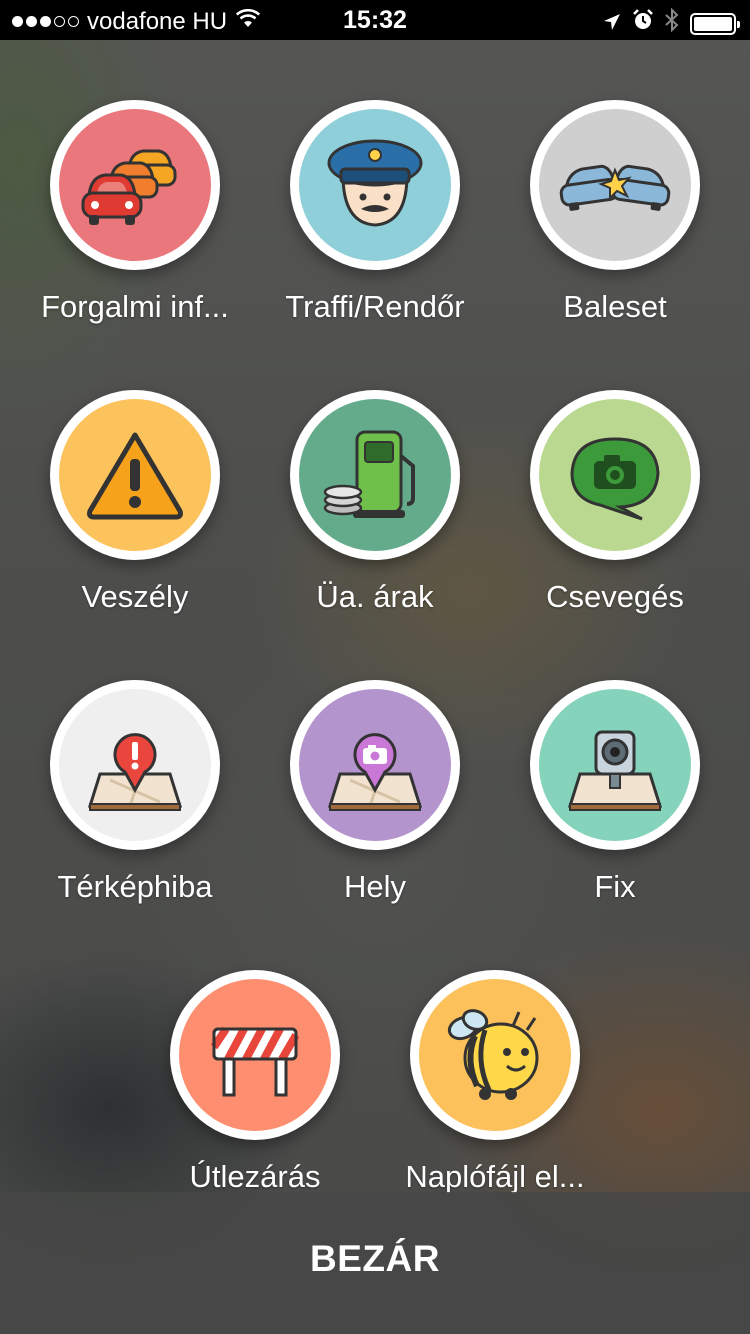 The height and width of the screenshot is (1334, 750). Describe the element at coordinates (672, 23) in the screenshot. I see `bluetooth-icon` at that location.